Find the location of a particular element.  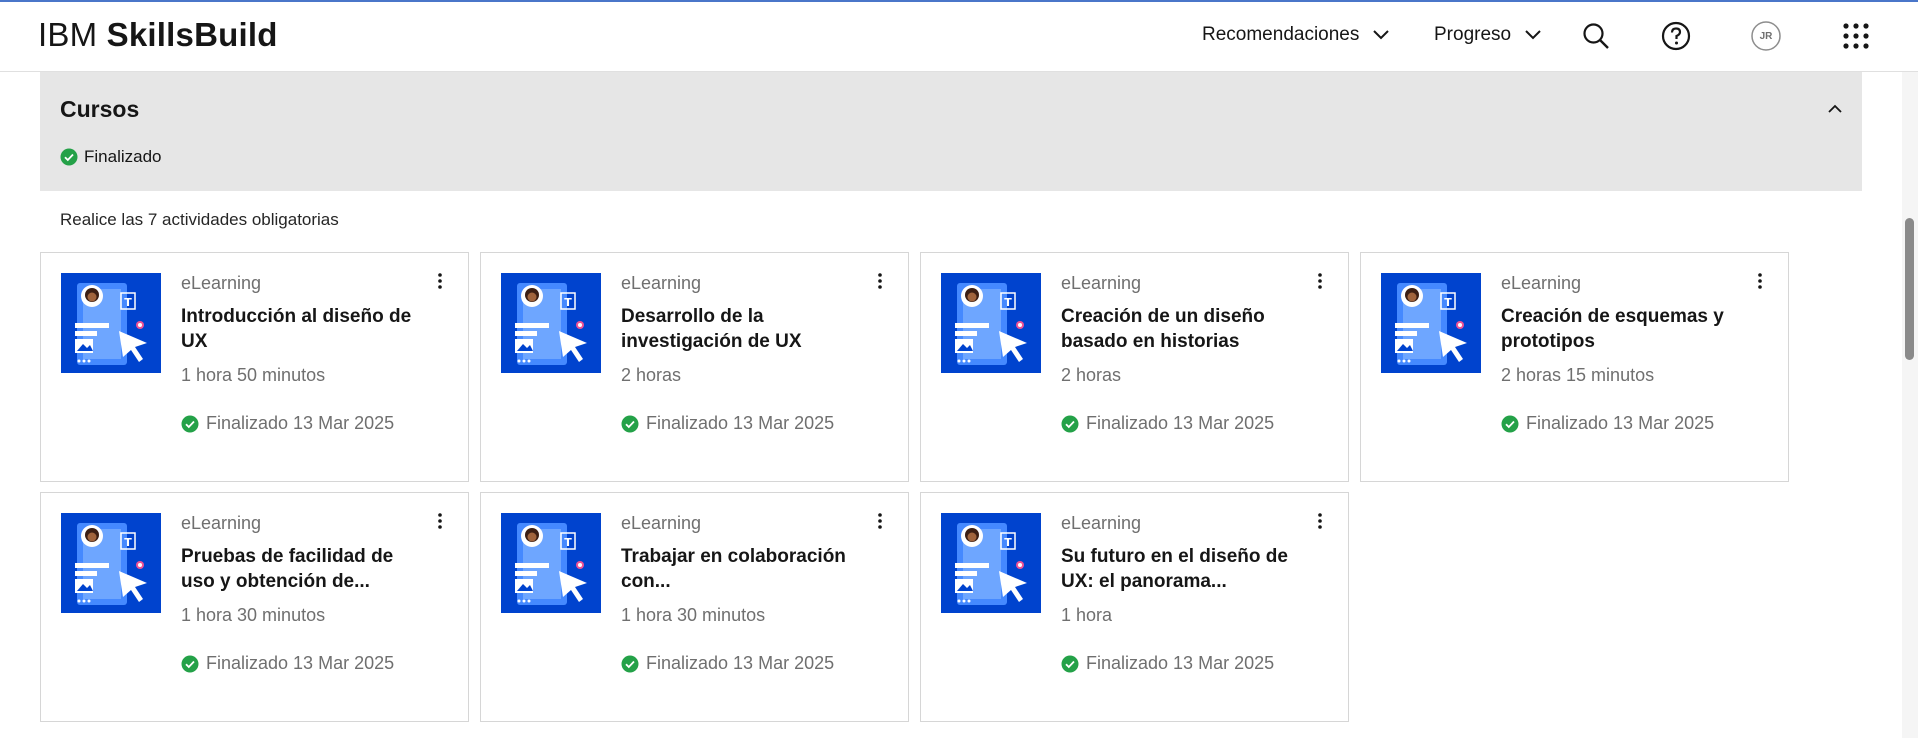

chevron-up-icon is located at coordinates (1835, 108).